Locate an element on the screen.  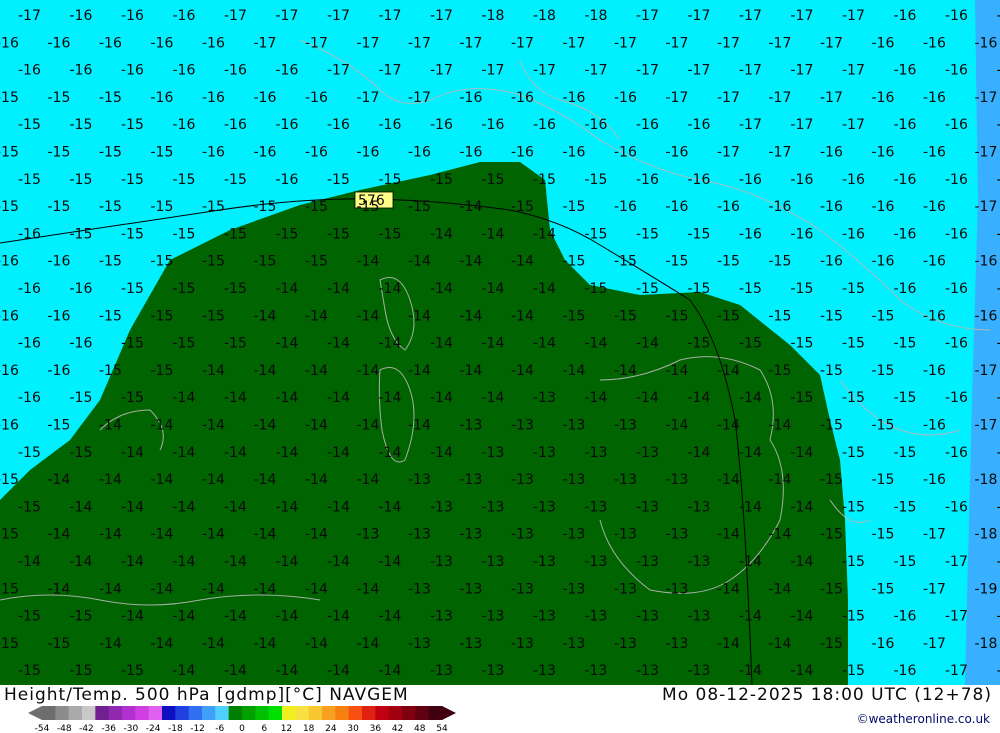
legend-tick-label: 54 is located at coordinates (442, 728).